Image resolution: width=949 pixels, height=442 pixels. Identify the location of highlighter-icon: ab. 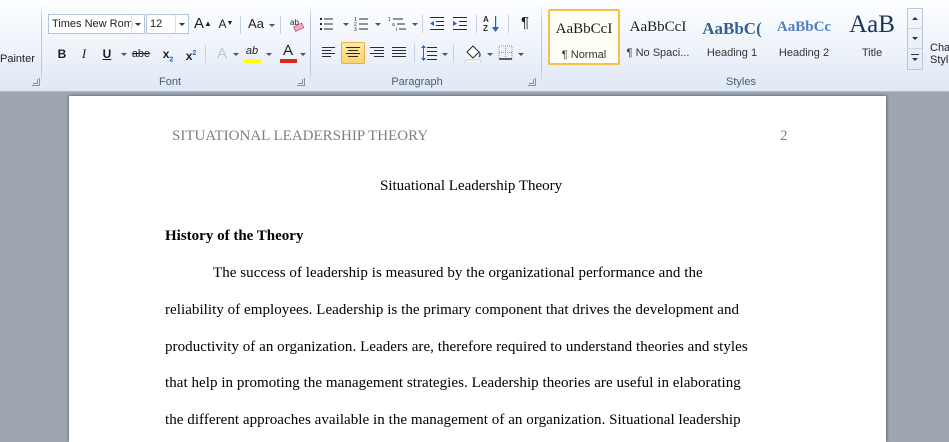
(252, 51).